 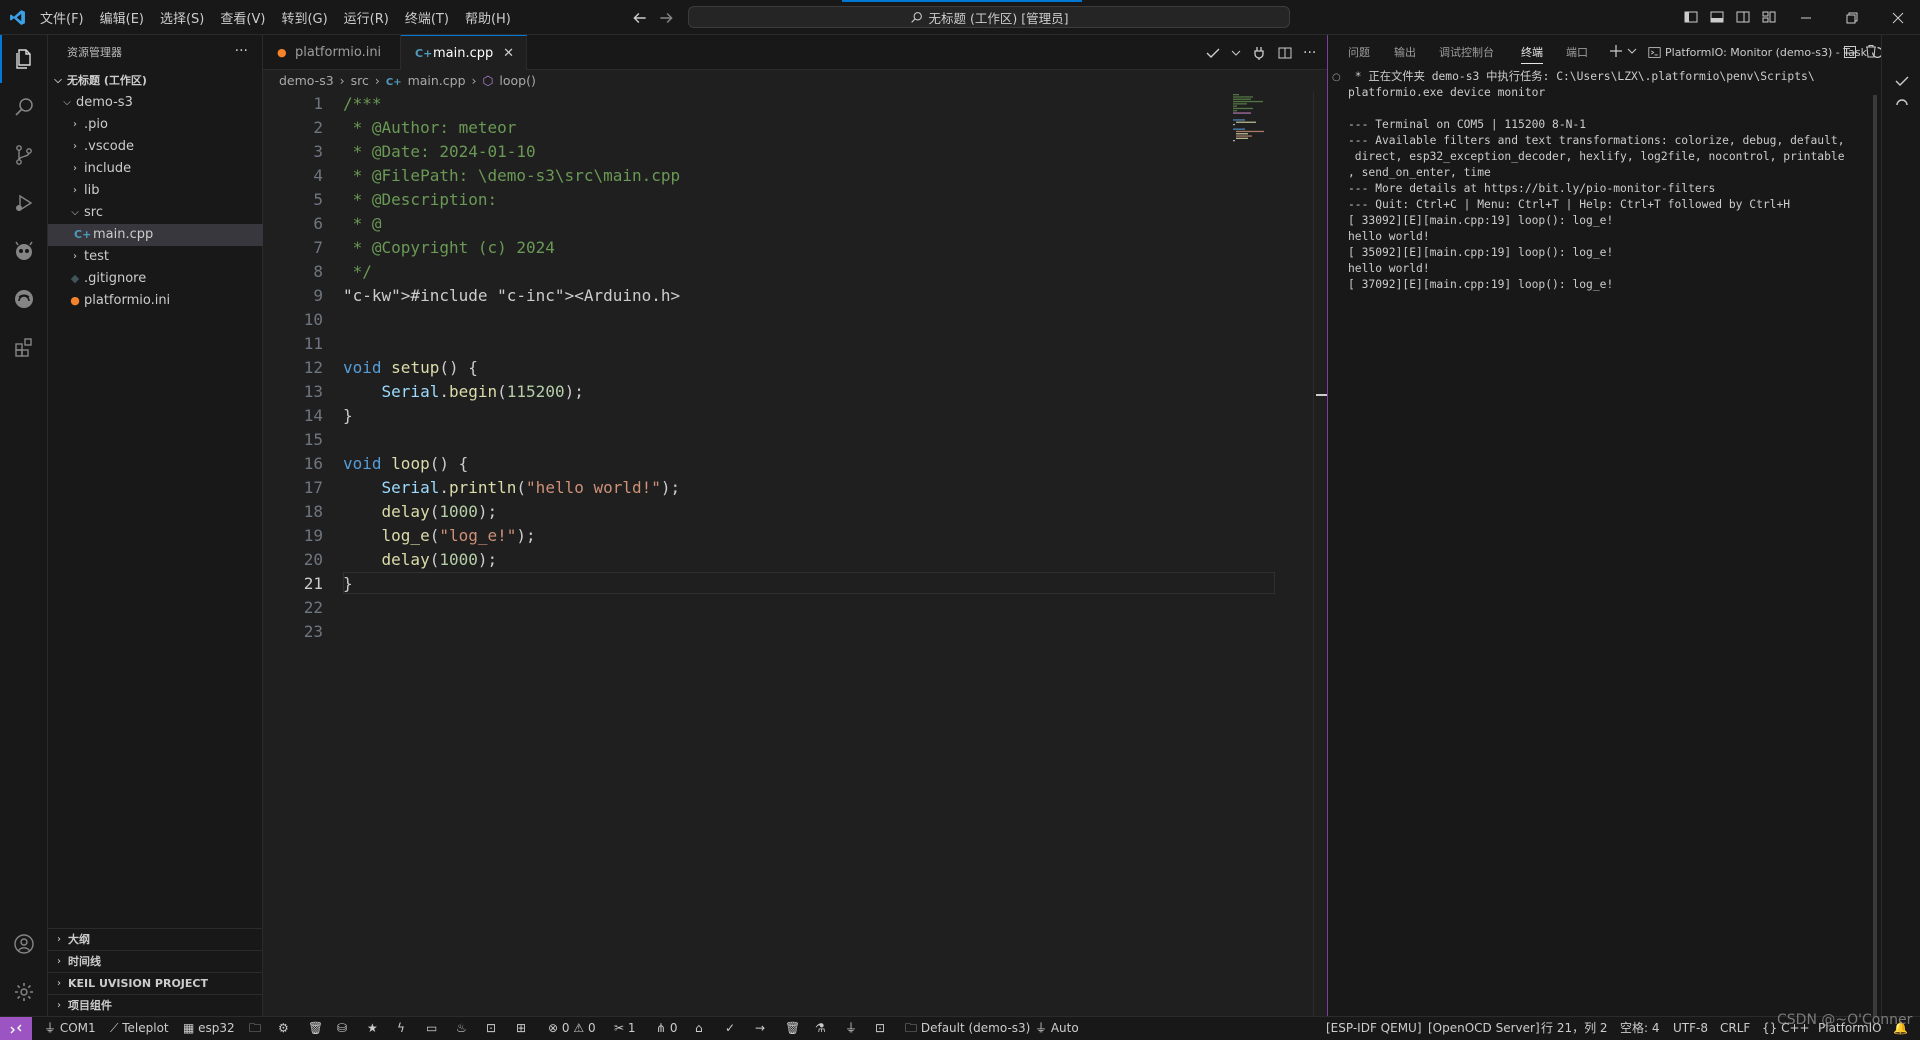 I want to click on breadcrumb-item: loop(), so click(x=517, y=80).